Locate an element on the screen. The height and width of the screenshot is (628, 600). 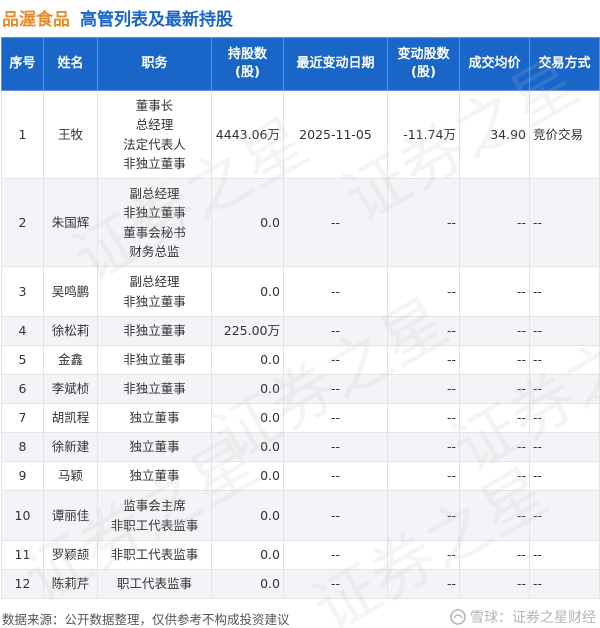
position-title: 副总经理 is located at coordinates (154, 193).